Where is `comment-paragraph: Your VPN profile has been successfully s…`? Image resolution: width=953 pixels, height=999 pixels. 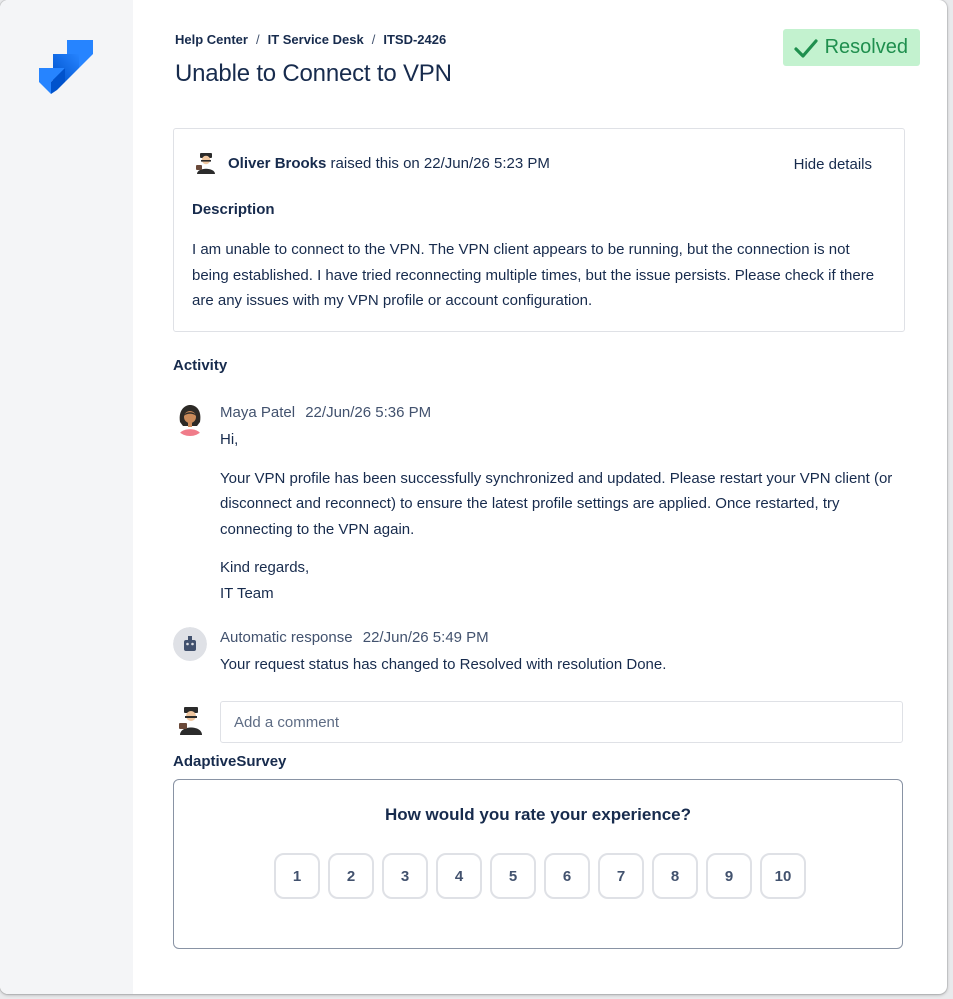 comment-paragraph: Your VPN profile has been successfully s… is located at coordinates (556, 503).